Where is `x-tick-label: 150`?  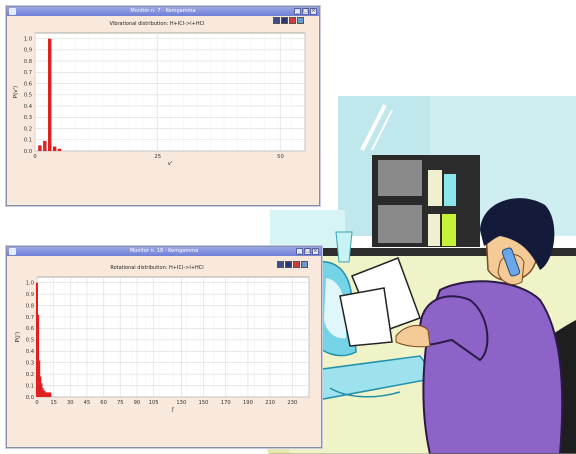
x-tick-label: 150 is located at coordinates (204, 403).